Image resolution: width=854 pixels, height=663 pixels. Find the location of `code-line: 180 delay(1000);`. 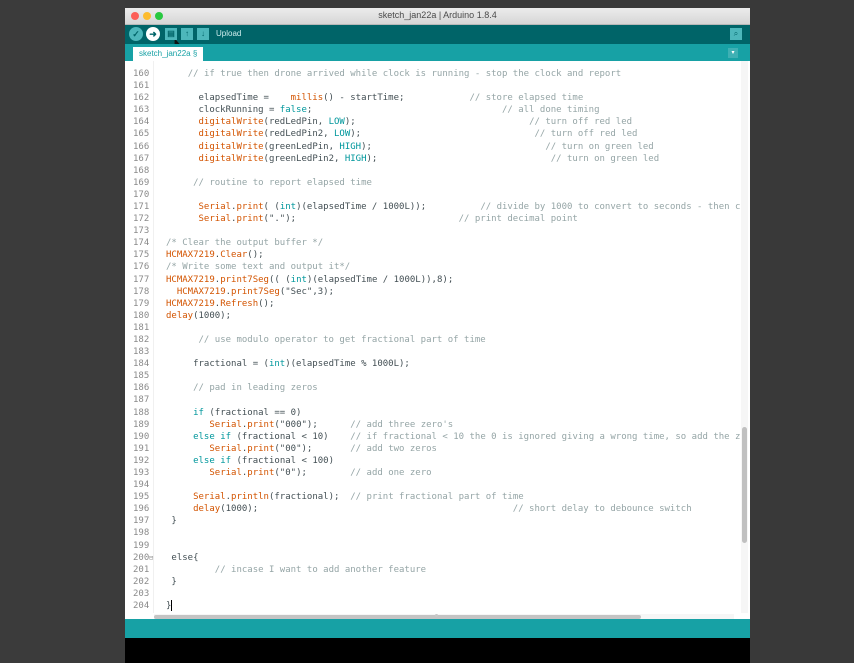

code-line: 180 delay(1000); is located at coordinates (432, 316).